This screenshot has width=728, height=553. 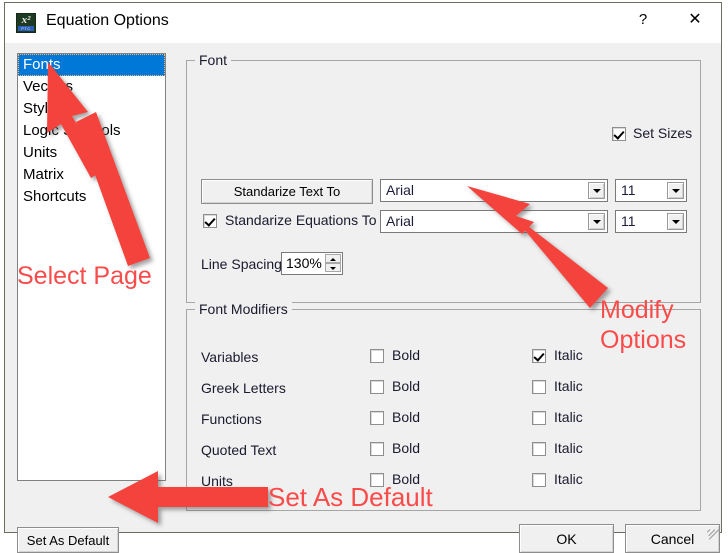 What do you see at coordinates (230, 357) in the screenshot?
I see `modifier-row-label-variables: Variables` at bounding box center [230, 357].